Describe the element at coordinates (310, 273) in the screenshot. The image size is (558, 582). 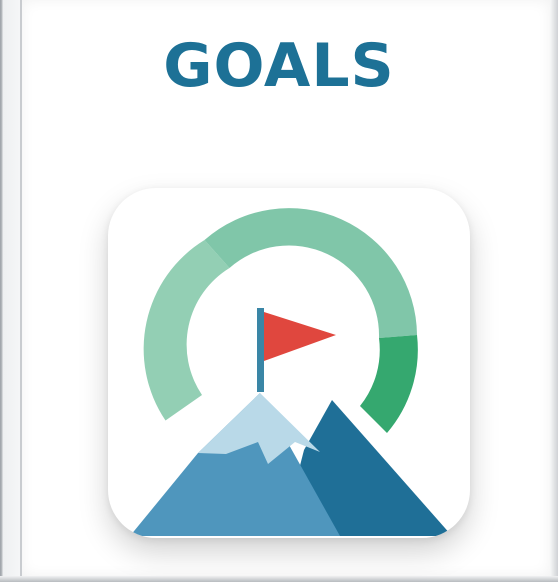
I see `ring-segment-mid` at that location.